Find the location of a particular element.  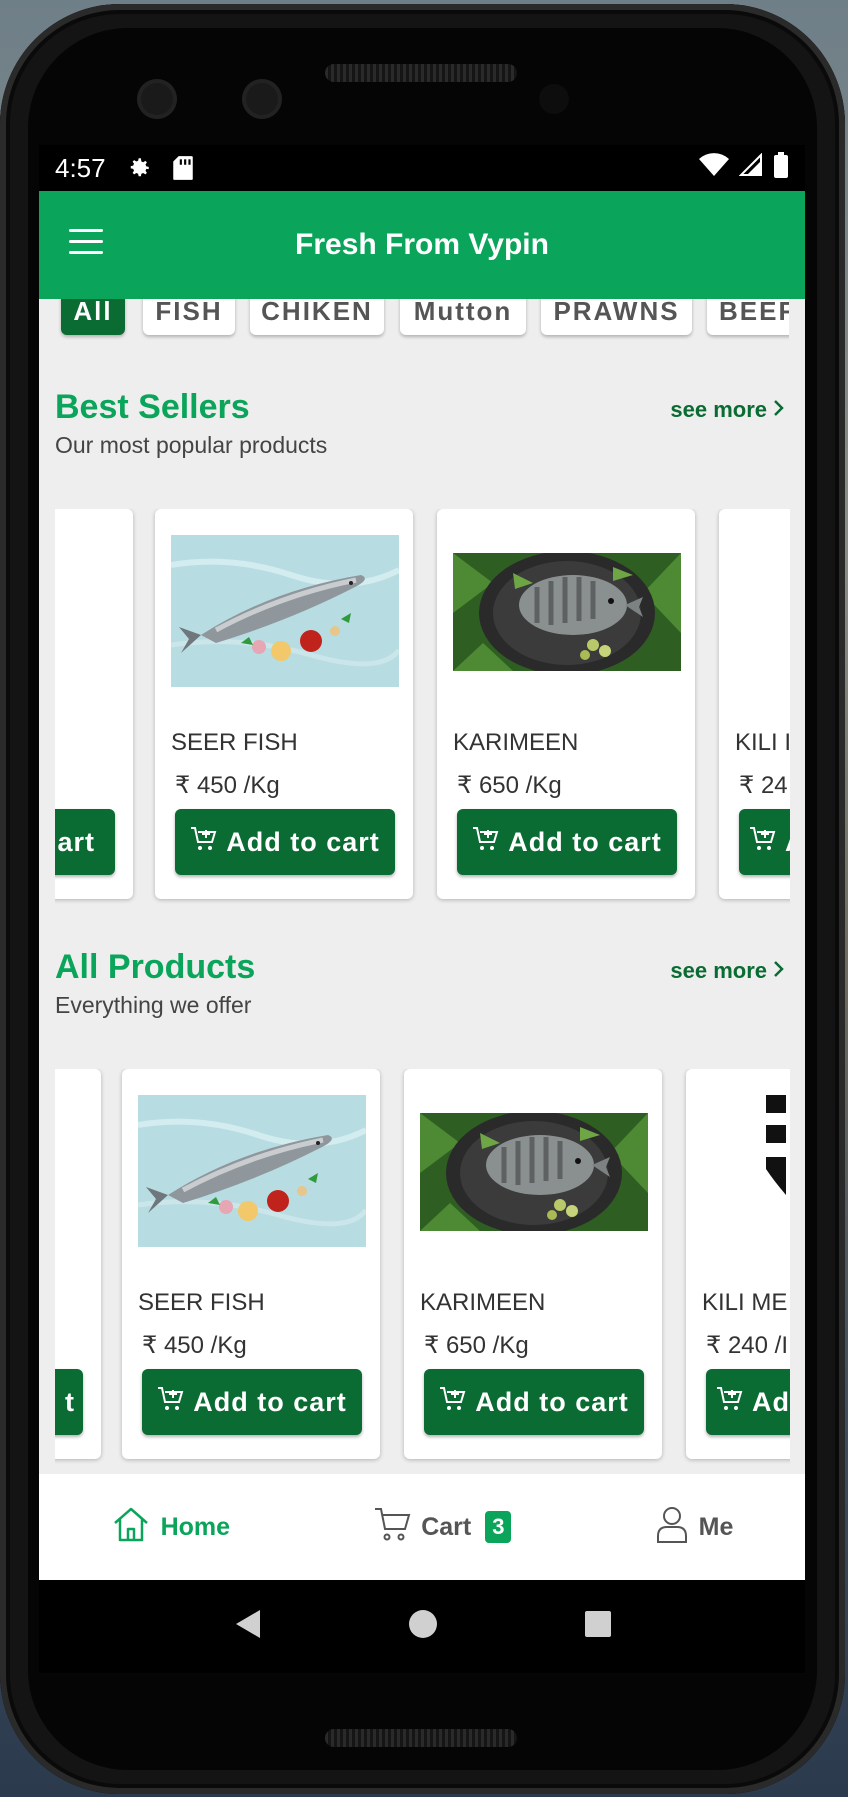

app-bar: Fresh From Vypin is located at coordinates (422, 245).